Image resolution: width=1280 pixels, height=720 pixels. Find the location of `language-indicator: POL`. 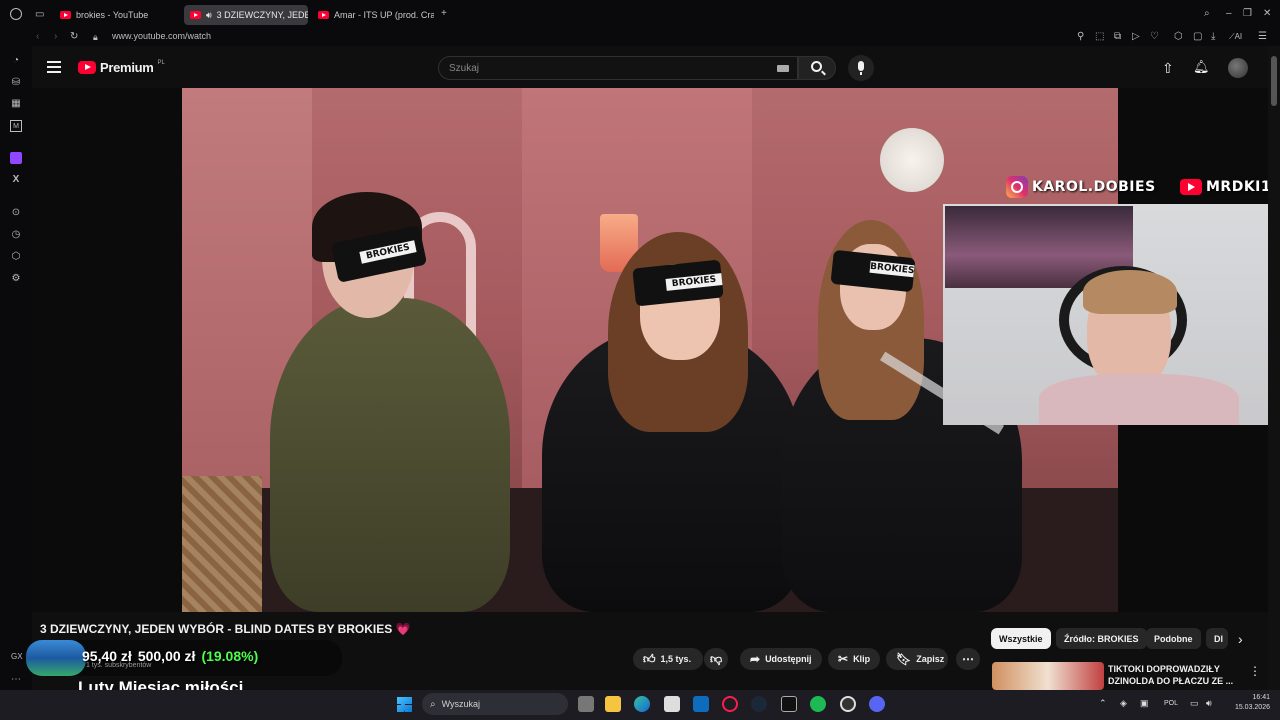

language-indicator: POL is located at coordinates (1171, 703).